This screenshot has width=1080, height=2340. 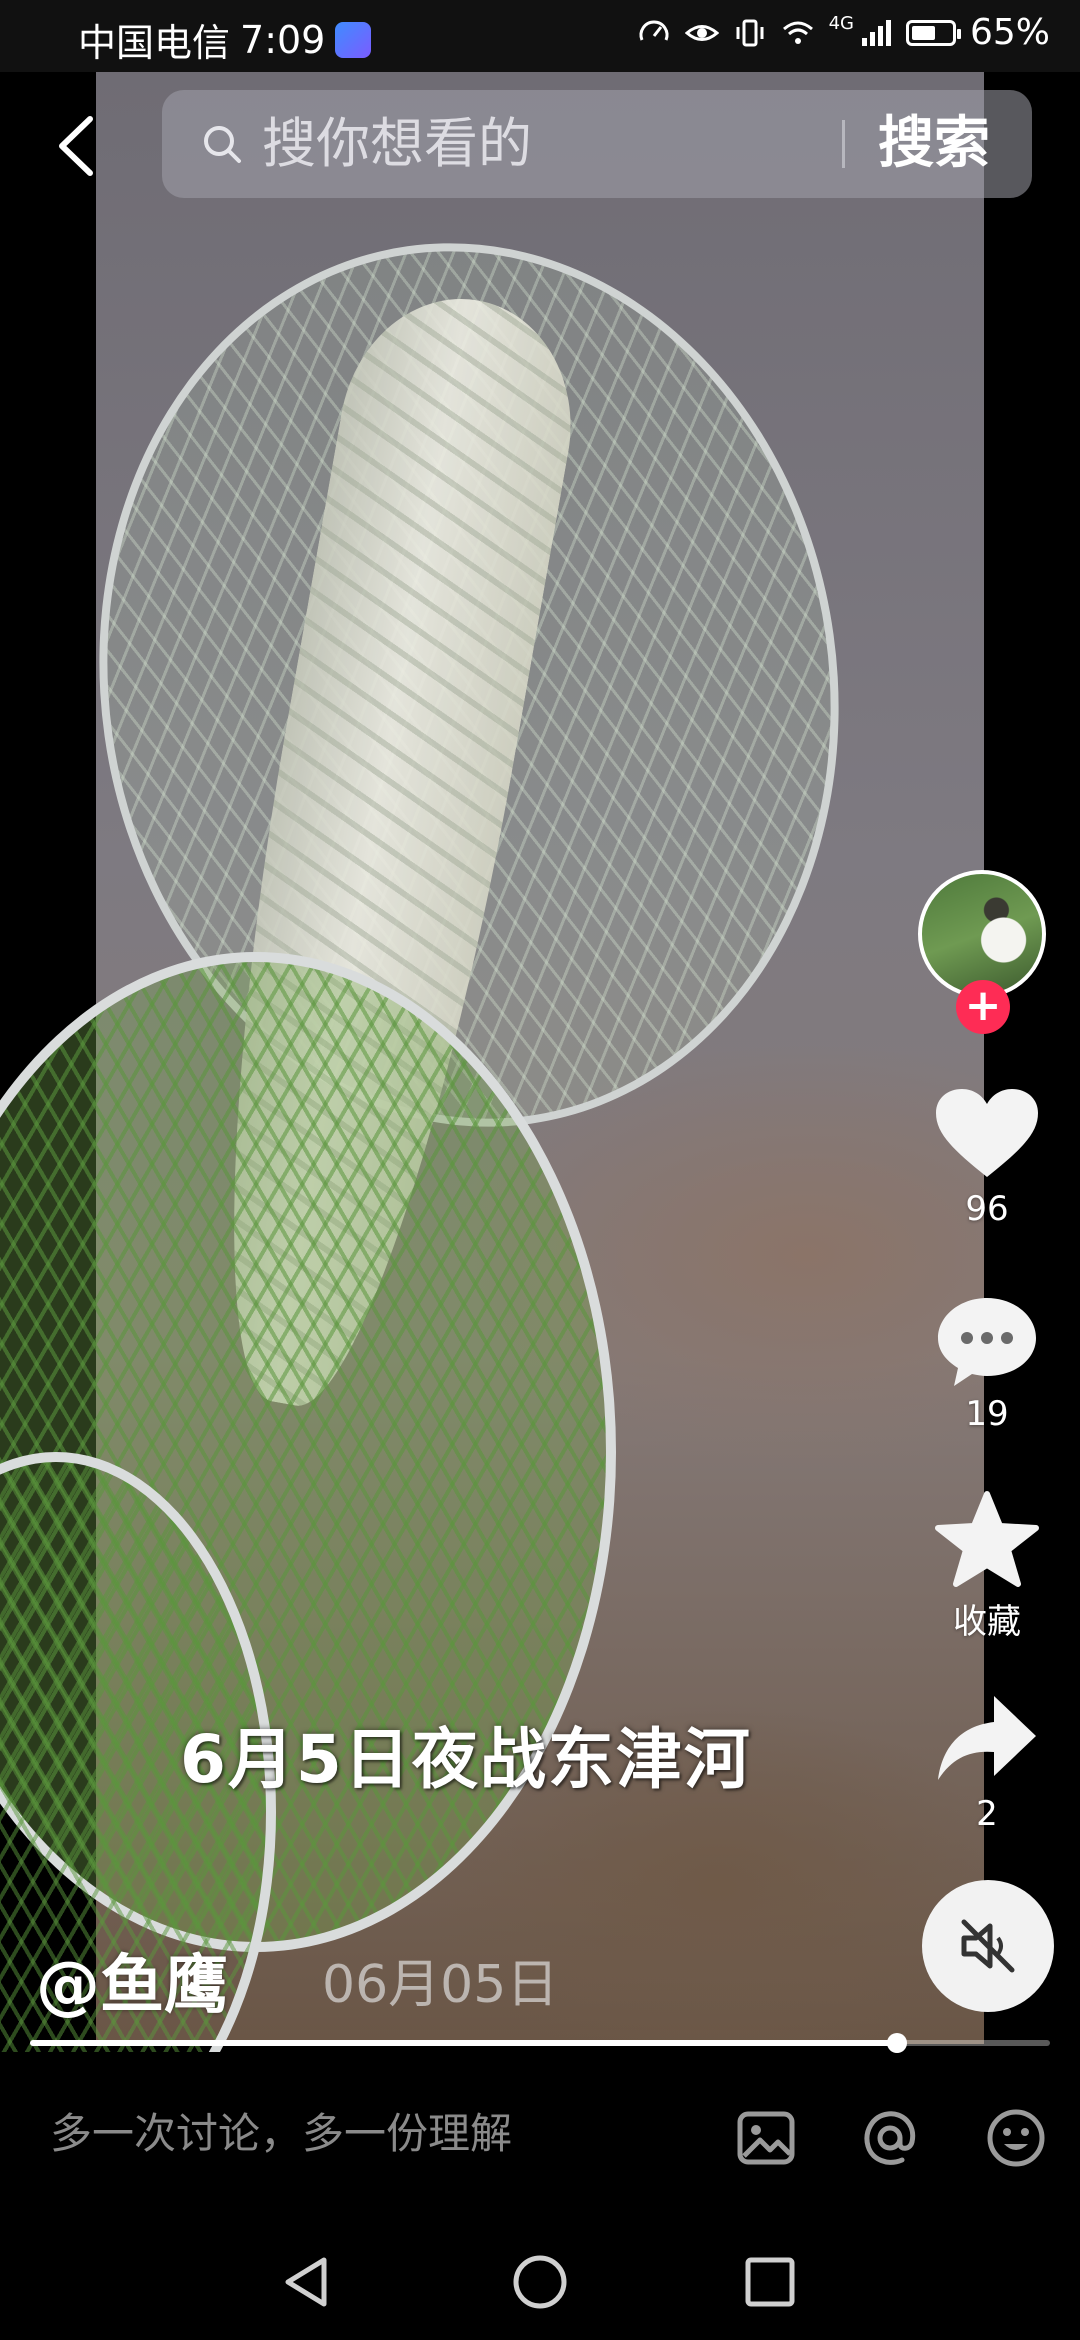 I want to click on comment-bar: 多一次讨论，多一份理解, so click(x=540, y=2137).